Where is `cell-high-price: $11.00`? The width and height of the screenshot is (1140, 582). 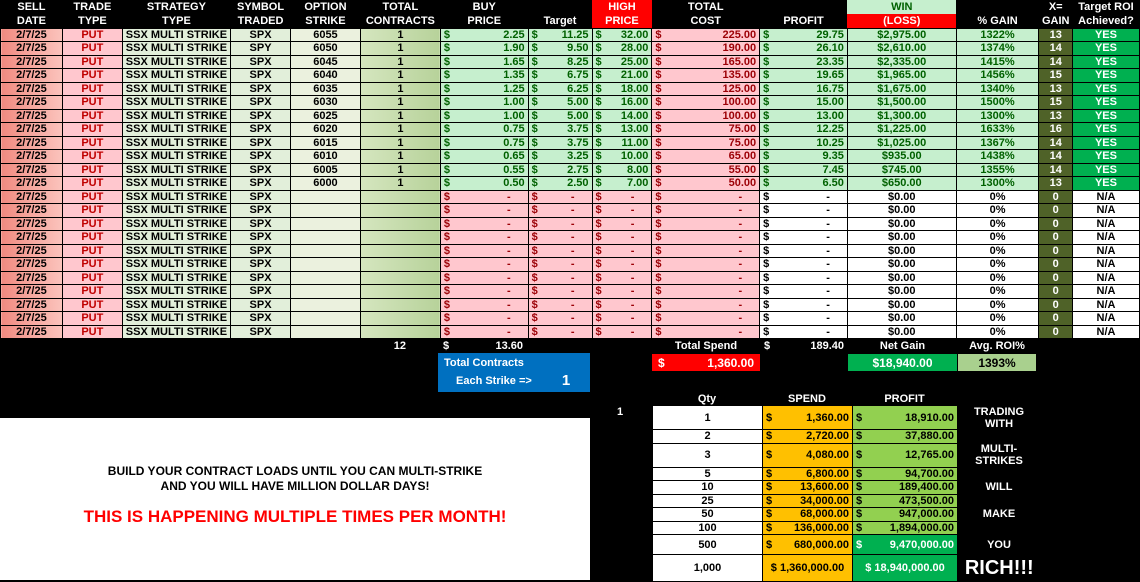 cell-high-price: $11.00 is located at coordinates (622, 142).